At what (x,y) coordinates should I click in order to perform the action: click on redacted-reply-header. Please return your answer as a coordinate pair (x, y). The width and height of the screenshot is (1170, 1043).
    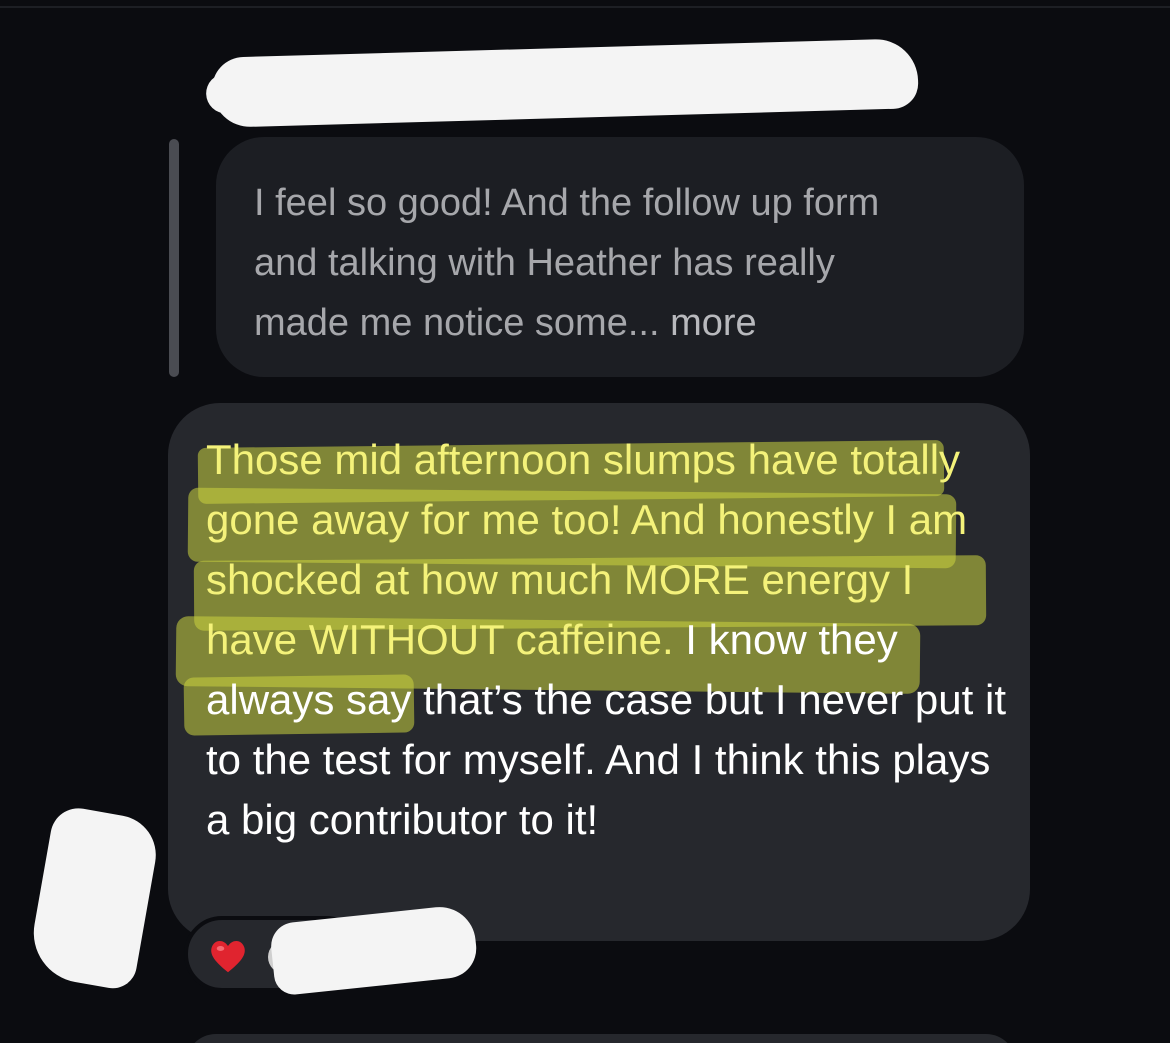
    Looking at the image, I should click on (565, 83).